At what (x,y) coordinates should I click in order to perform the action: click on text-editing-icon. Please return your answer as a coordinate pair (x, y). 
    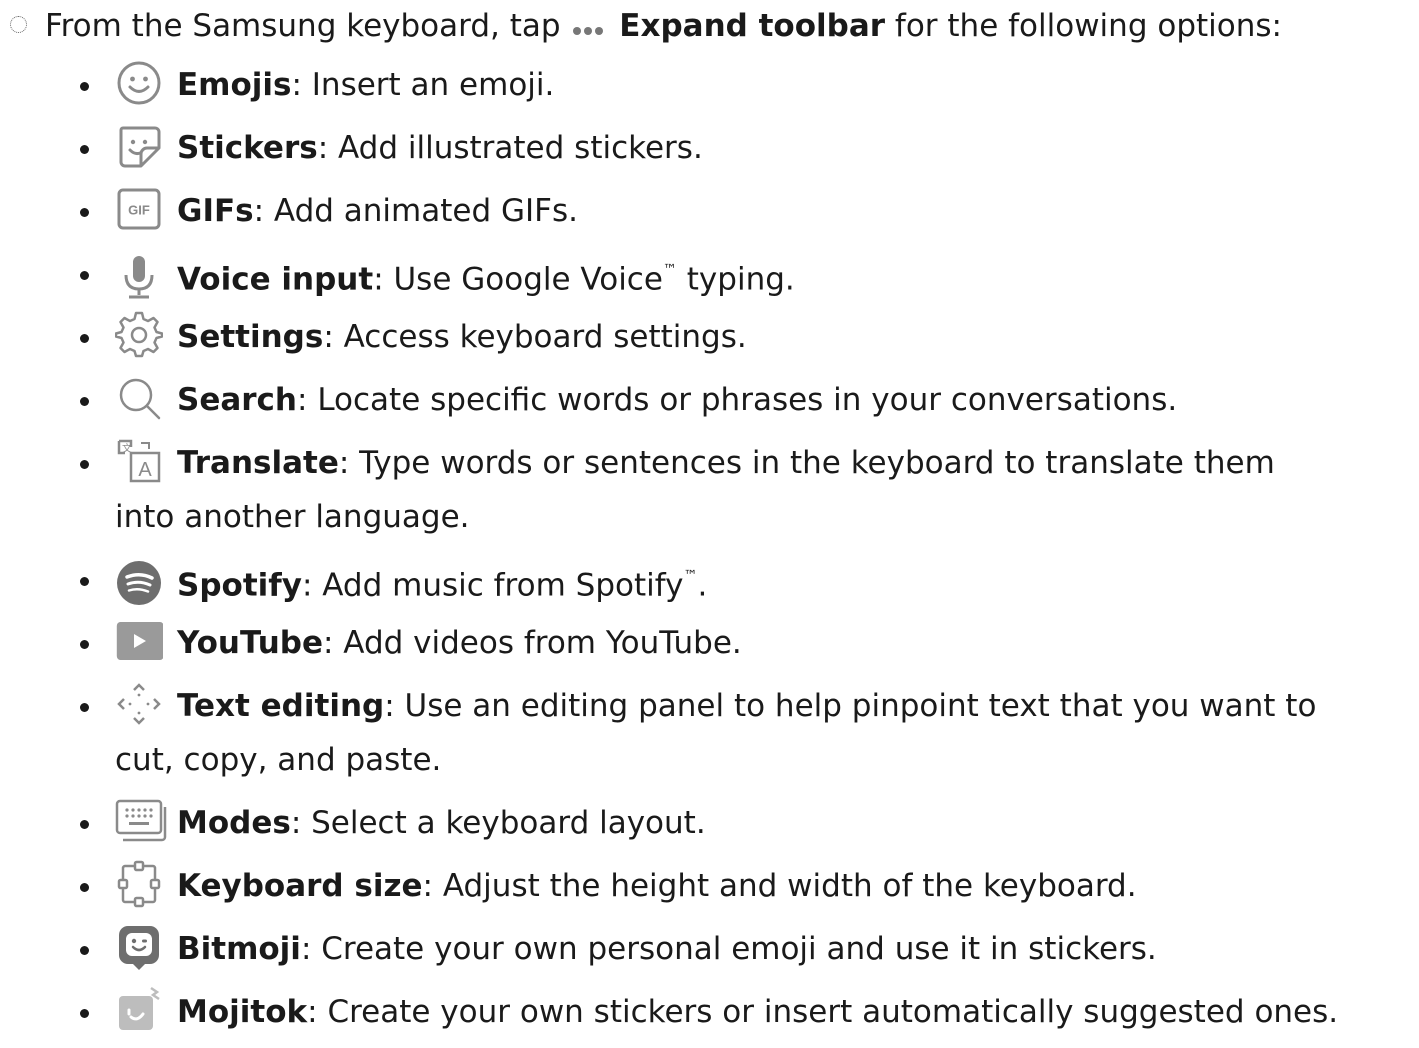
    Looking at the image, I should click on (139, 704).